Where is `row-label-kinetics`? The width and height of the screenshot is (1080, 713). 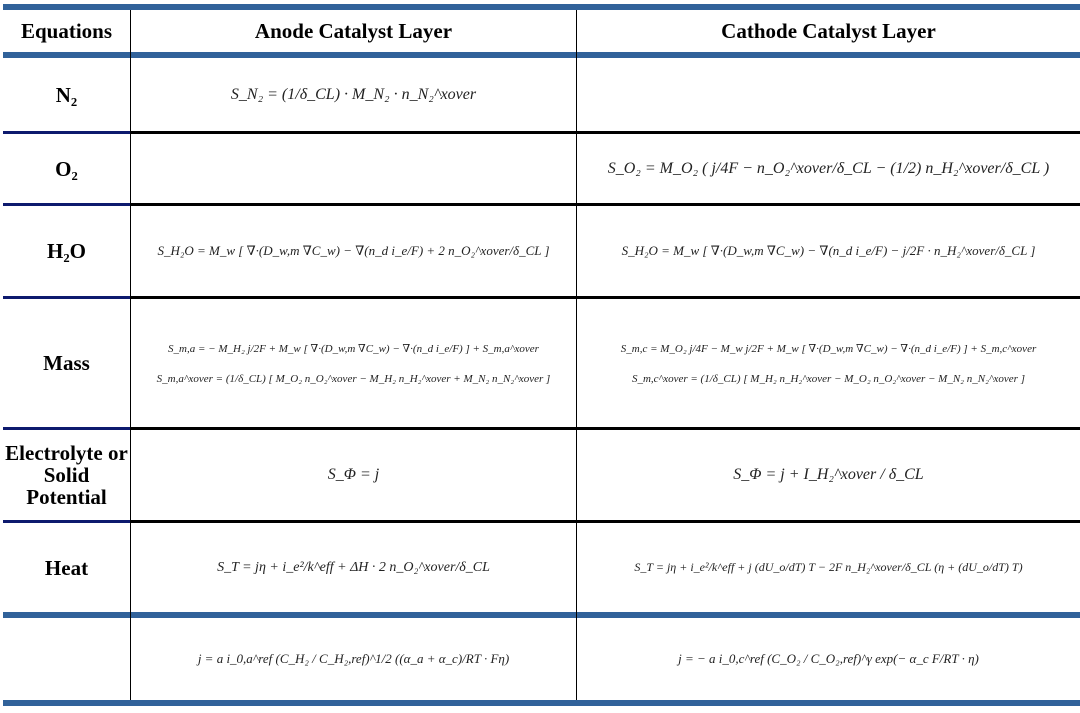
row-label-kinetics is located at coordinates (66, 659).